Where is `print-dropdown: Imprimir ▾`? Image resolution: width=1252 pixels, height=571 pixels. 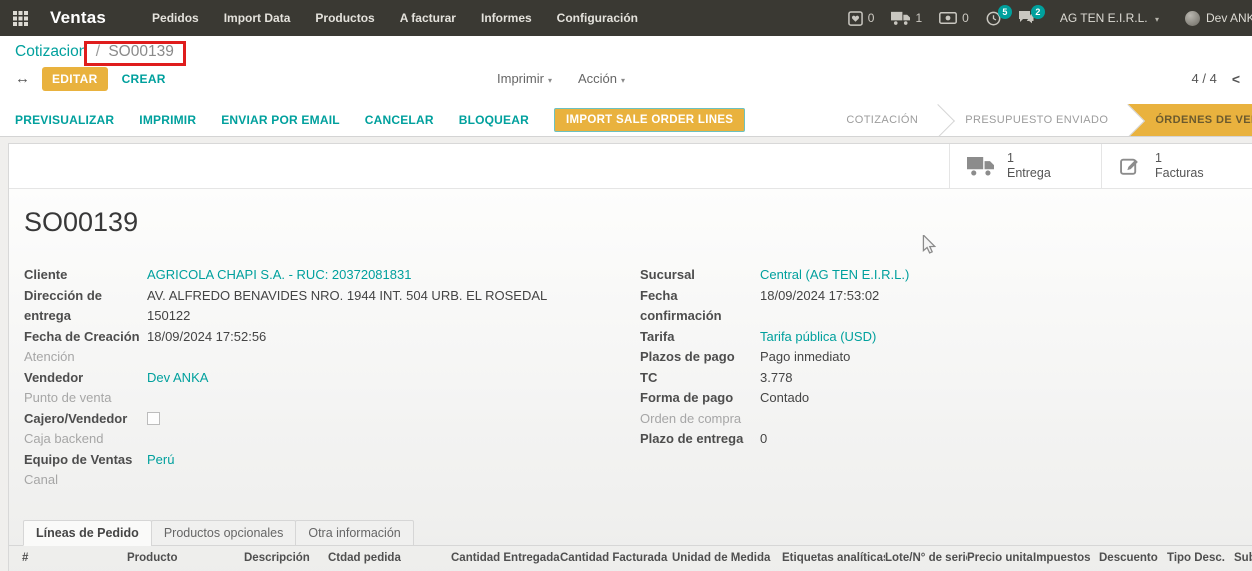 print-dropdown: Imprimir ▾ is located at coordinates (524, 78).